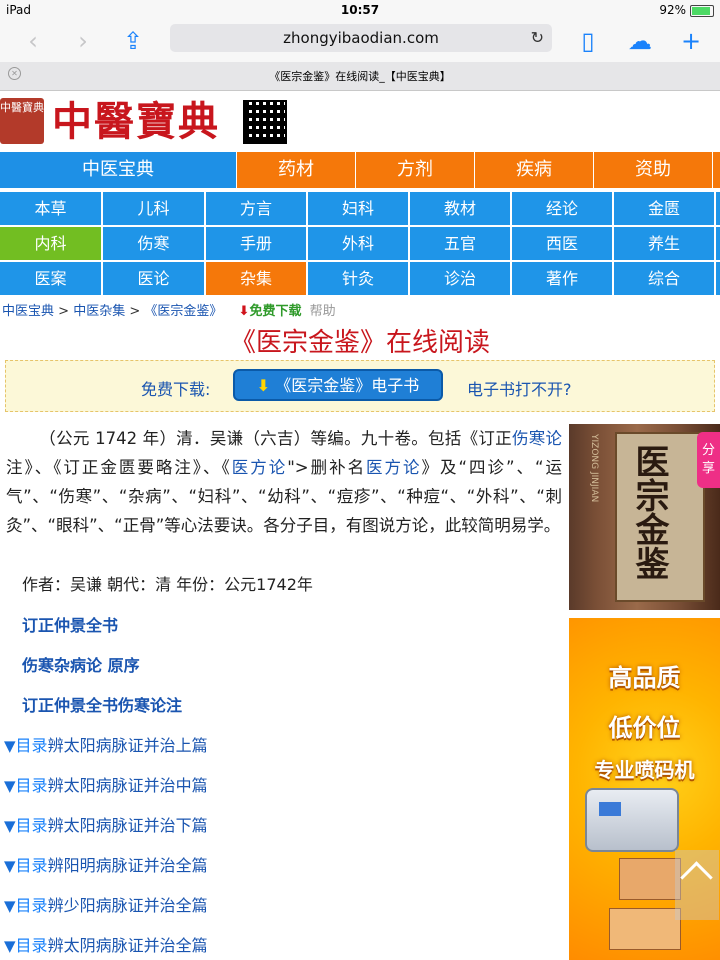  What do you see at coordinates (106, 784) in the screenshot?
I see `toc-item: ▼目录辨太阳病脉证并治中篇` at bounding box center [106, 784].